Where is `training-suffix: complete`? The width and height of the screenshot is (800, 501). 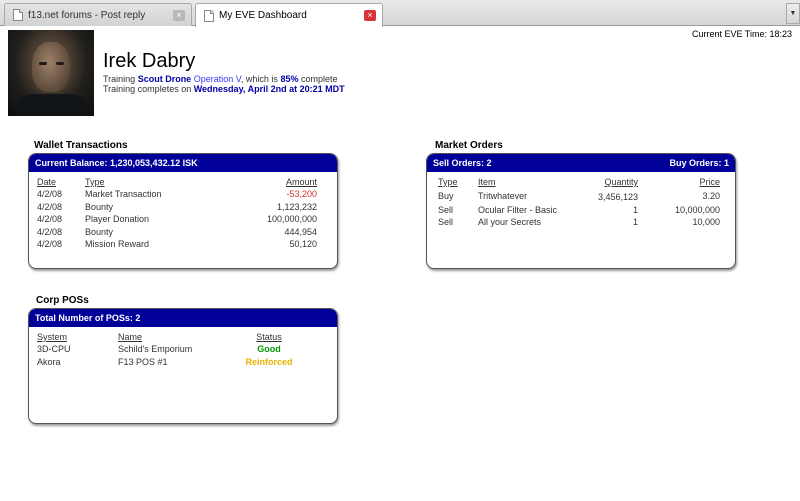
training-suffix: complete is located at coordinates (318, 79).